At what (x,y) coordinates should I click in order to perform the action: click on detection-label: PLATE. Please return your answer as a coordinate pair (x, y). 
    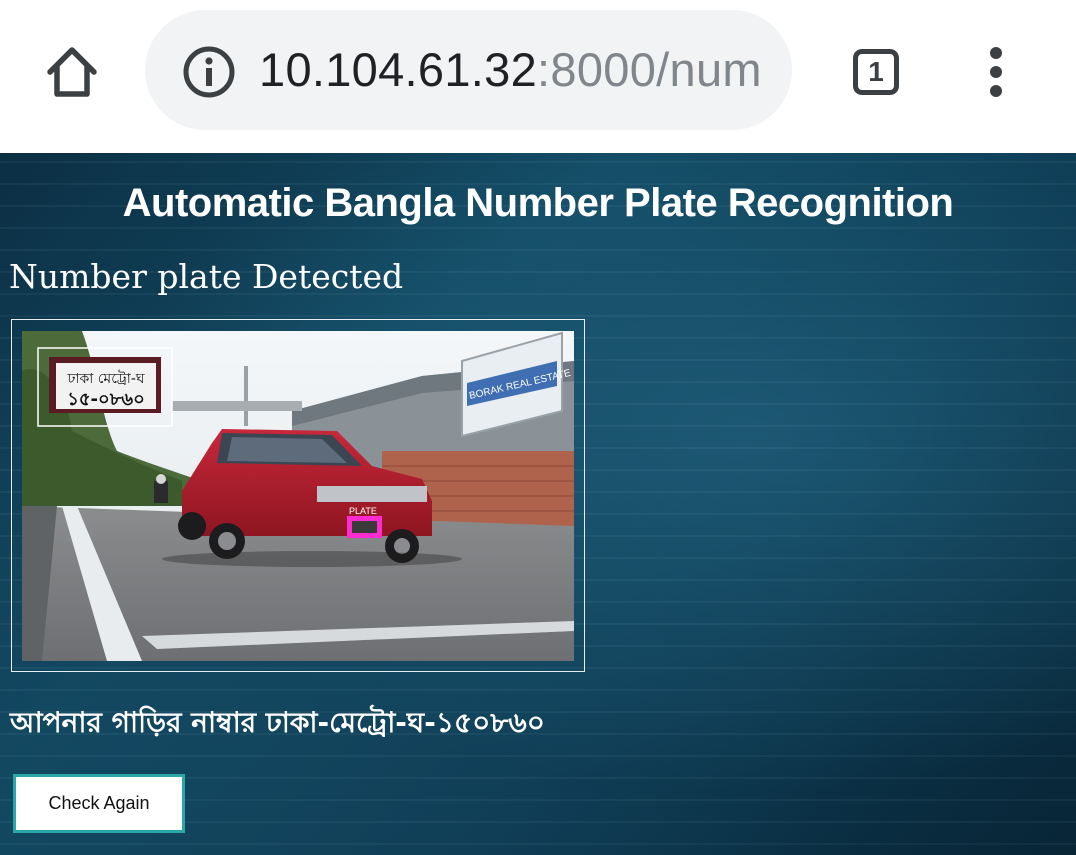
    Looking at the image, I should click on (363, 511).